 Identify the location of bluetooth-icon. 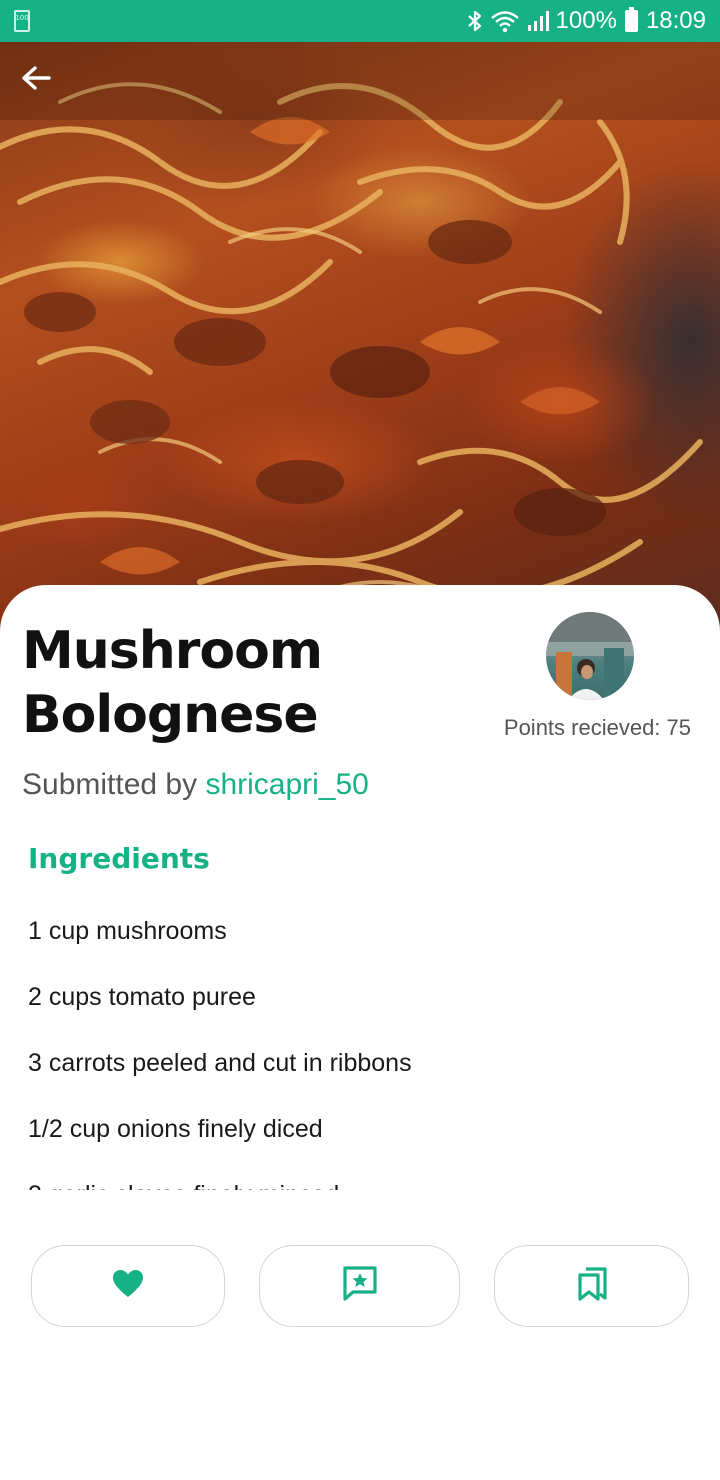
(475, 21).